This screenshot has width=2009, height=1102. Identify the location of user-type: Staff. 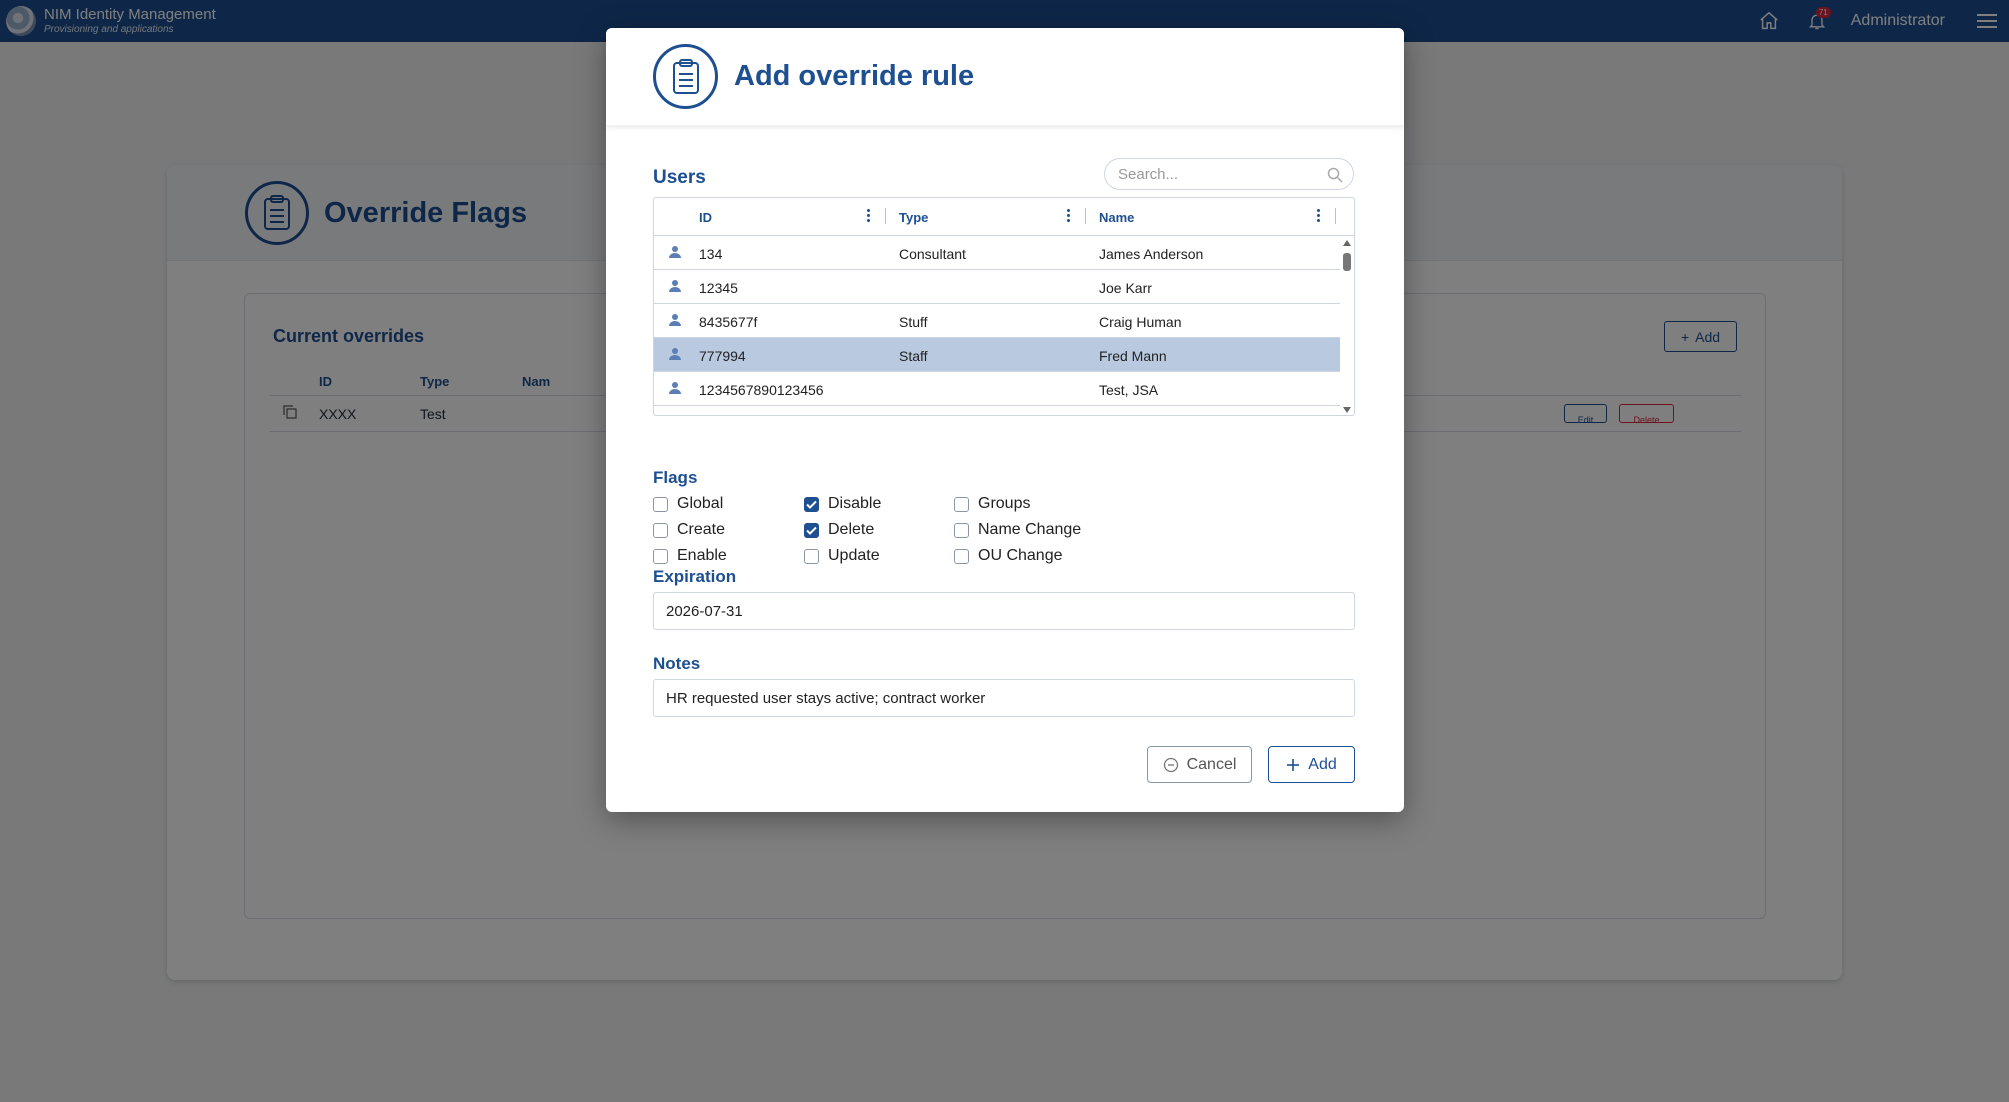
(913, 356).